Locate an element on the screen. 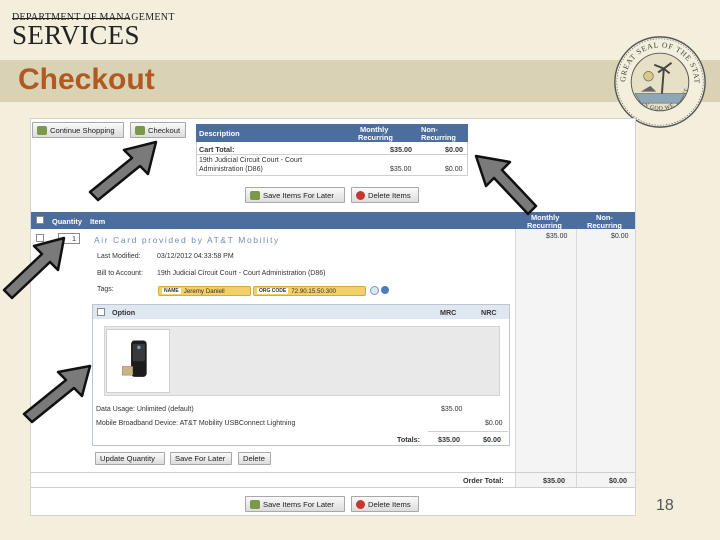 The width and height of the screenshot is (720, 540). delete-item-label: Delete is located at coordinates (254, 458).